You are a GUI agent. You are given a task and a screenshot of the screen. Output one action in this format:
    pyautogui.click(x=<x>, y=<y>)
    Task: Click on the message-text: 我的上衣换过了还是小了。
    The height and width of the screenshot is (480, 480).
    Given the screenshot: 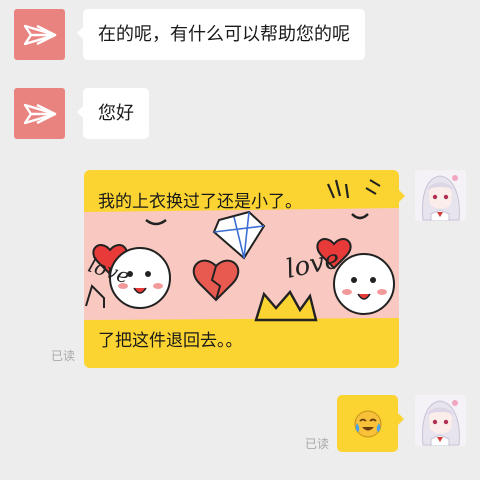 What is the action you would take?
    pyautogui.click(x=200, y=202)
    